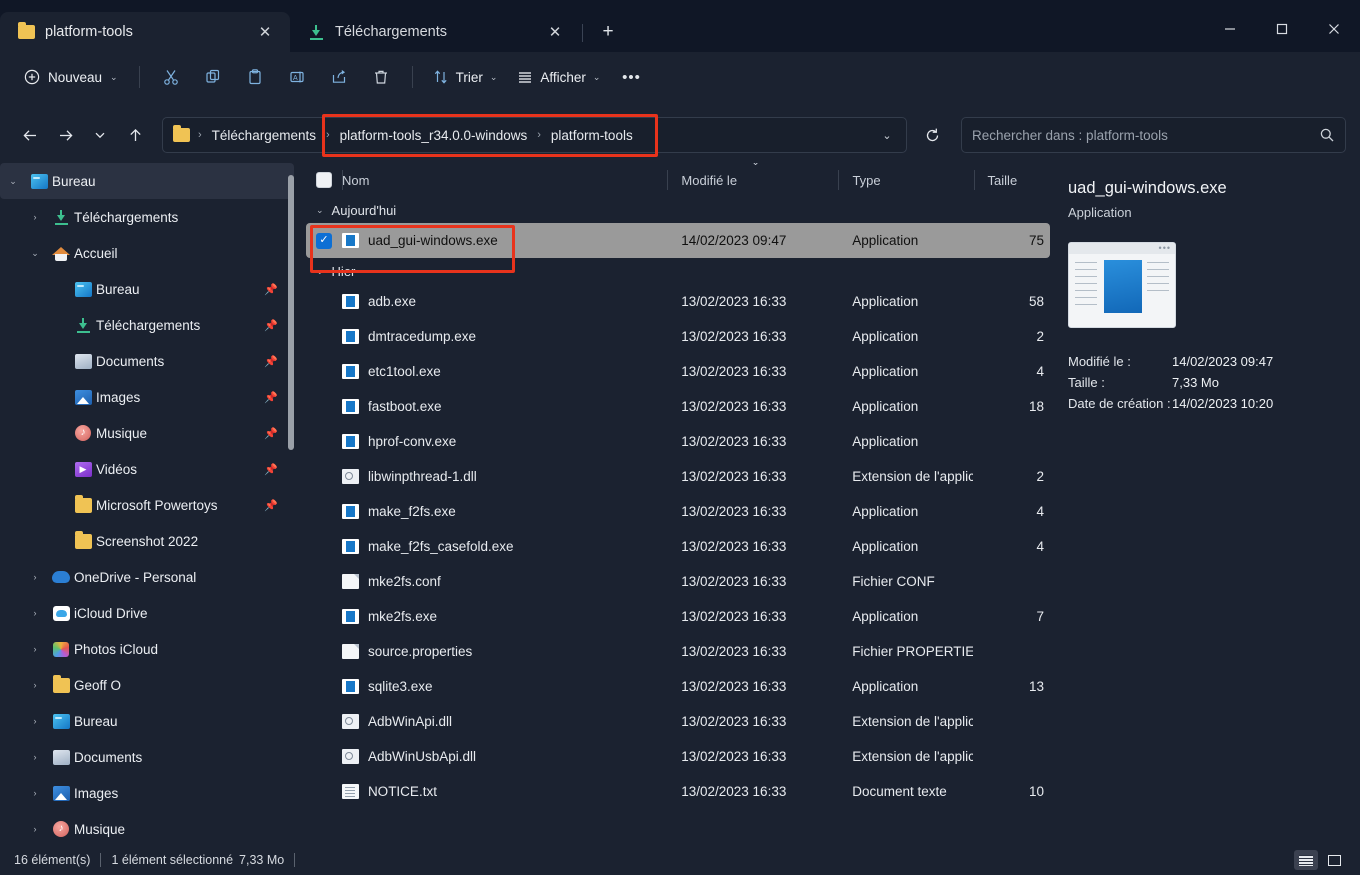 The height and width of the screenshot is (875, 1360). Describe the element at coordinates (147, 685) in the screenshot. I see `sidebar-item-geoff-o: › Geoff O` at that location.